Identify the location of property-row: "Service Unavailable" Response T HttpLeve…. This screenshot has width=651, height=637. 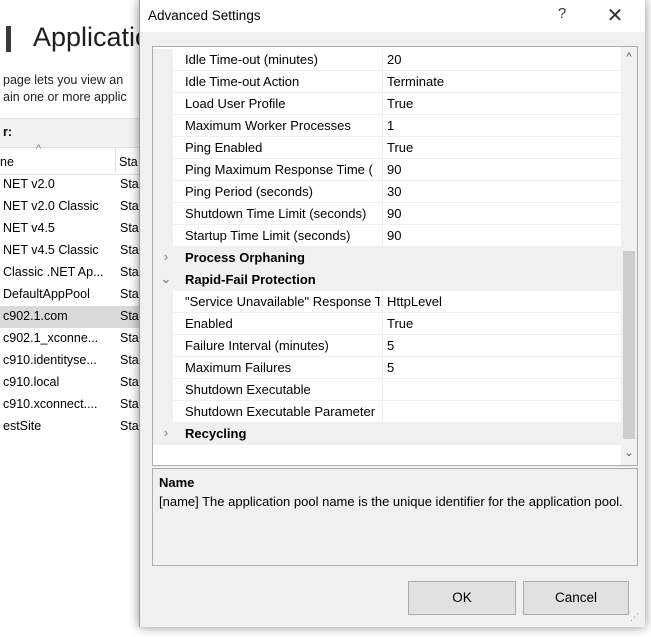
(387, 302).